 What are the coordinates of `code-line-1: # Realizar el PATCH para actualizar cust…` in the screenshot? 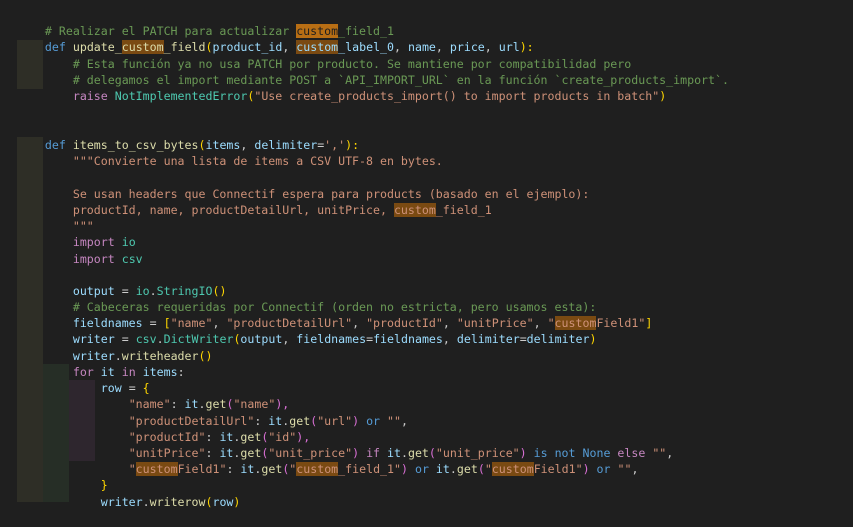 It's located at (205, 23).